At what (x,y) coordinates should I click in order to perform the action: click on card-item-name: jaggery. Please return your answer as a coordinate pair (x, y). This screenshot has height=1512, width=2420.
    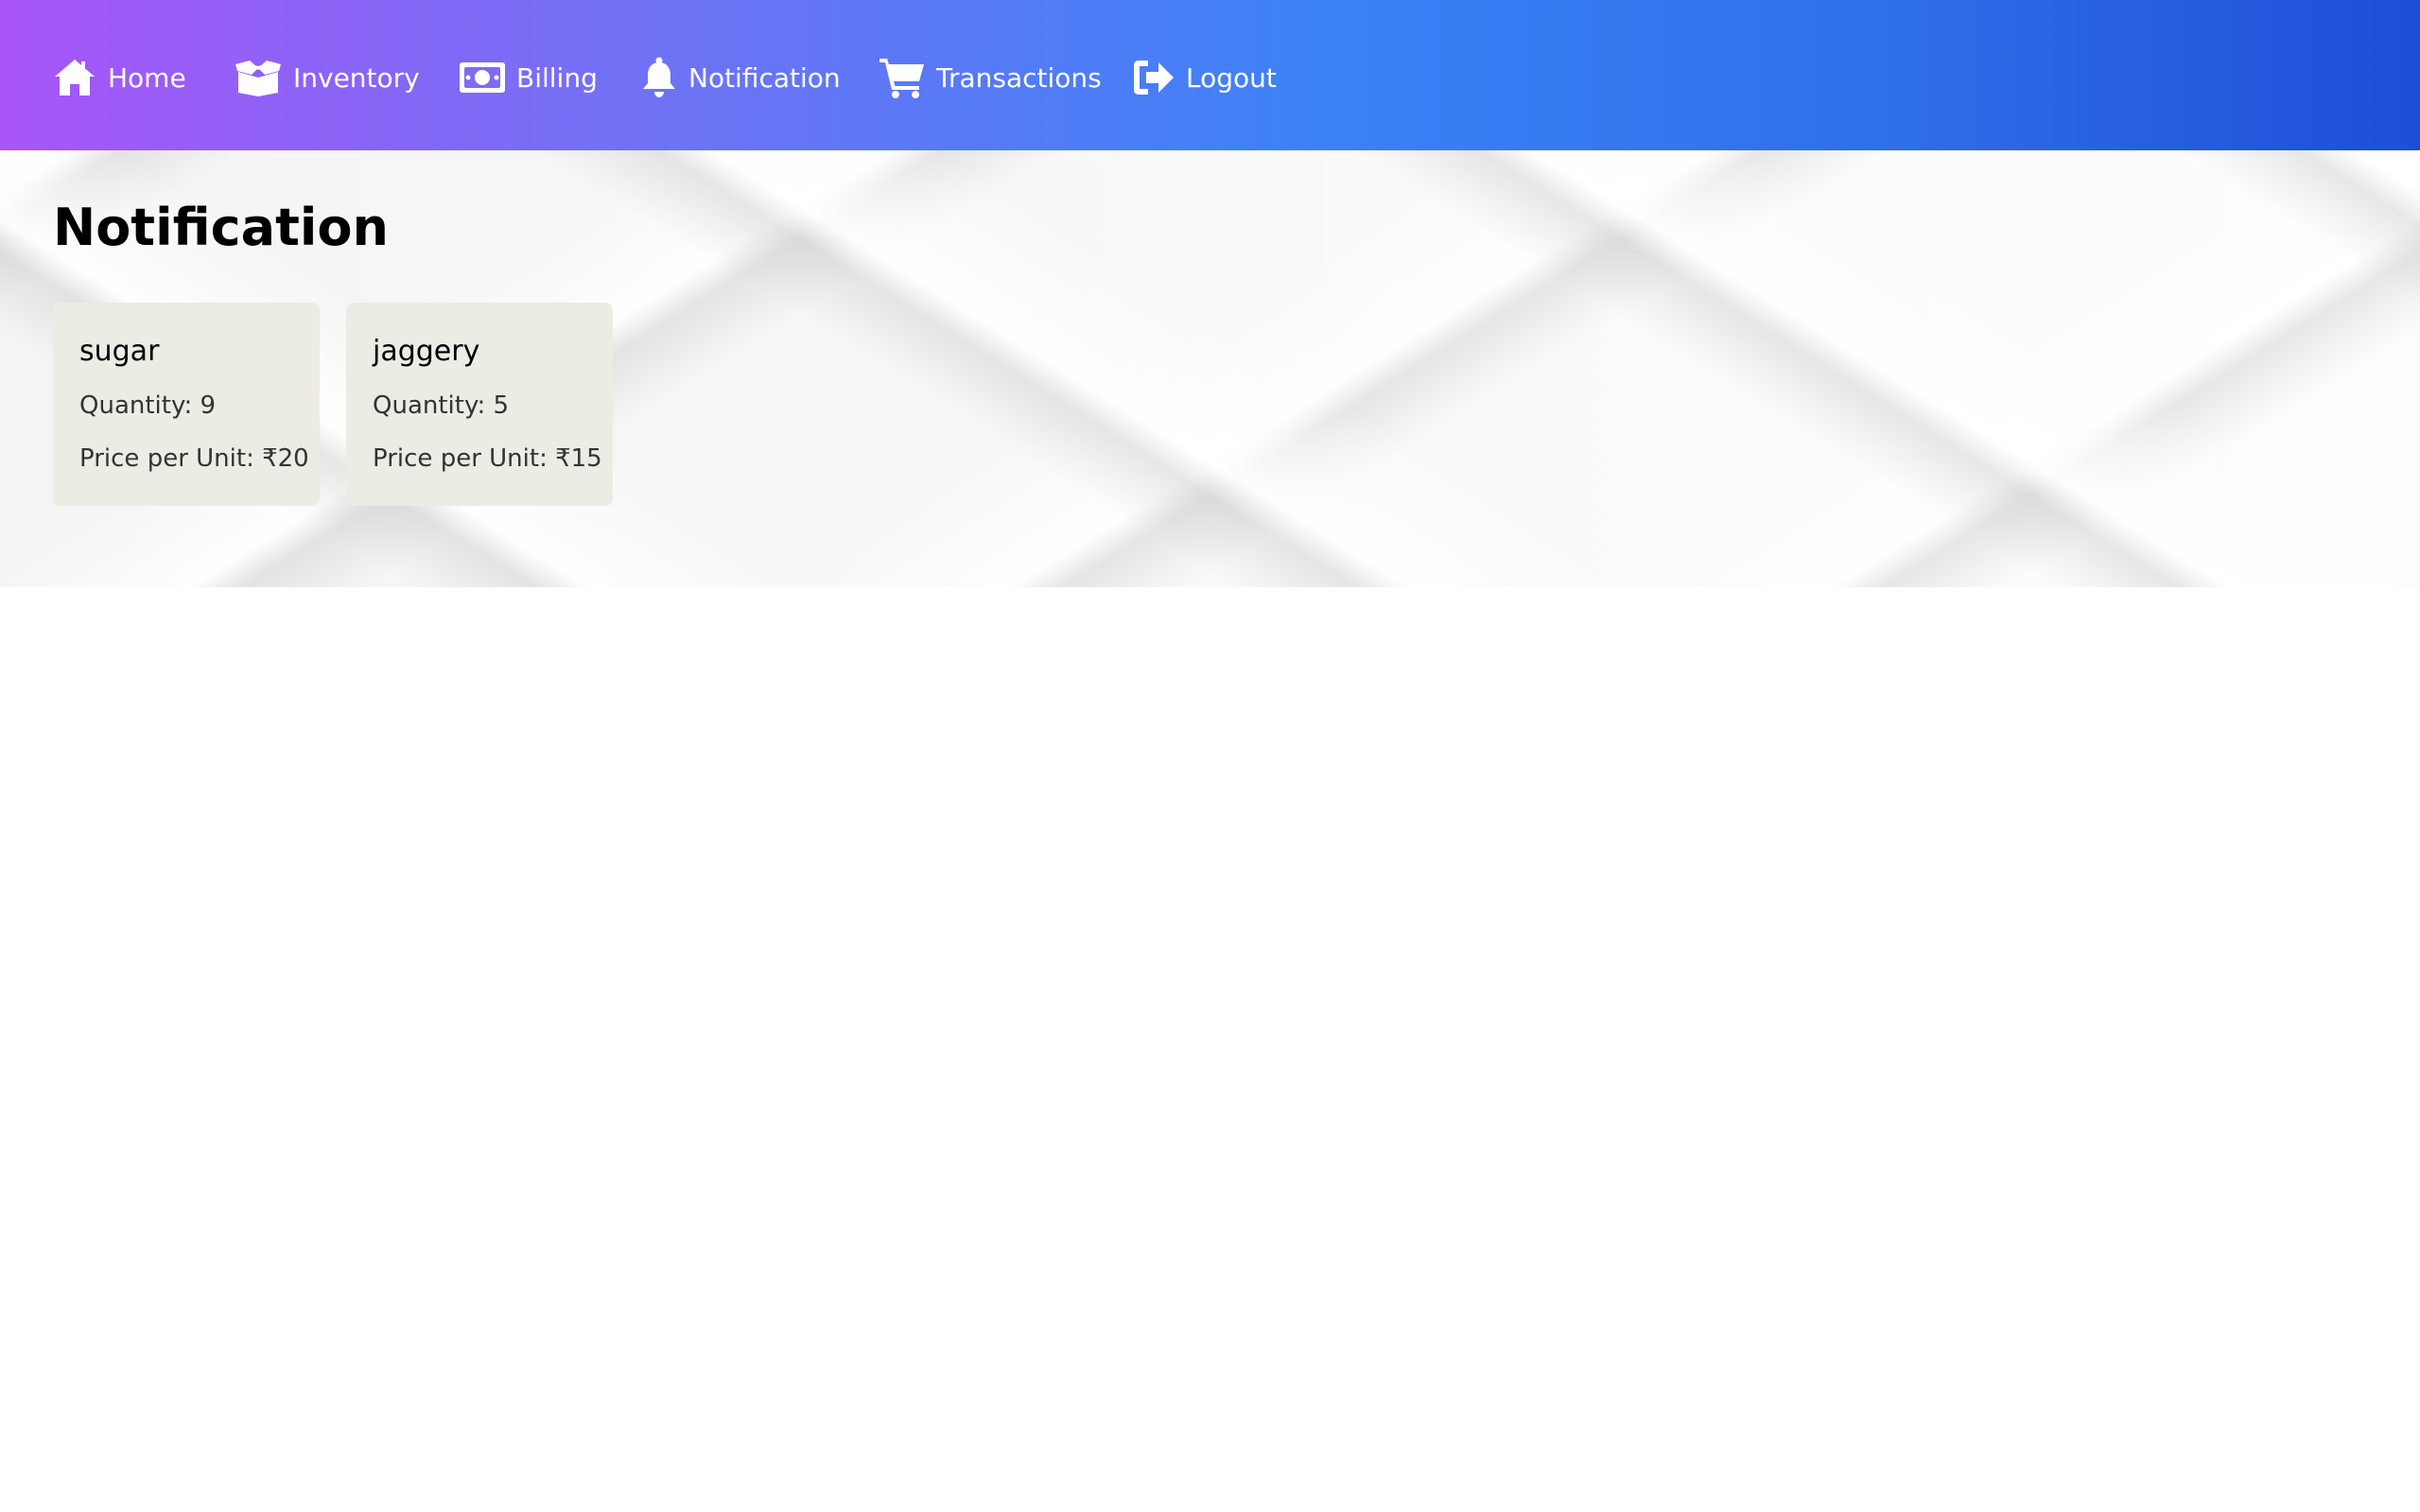
    Looking at the image, I should click on (427, 351).